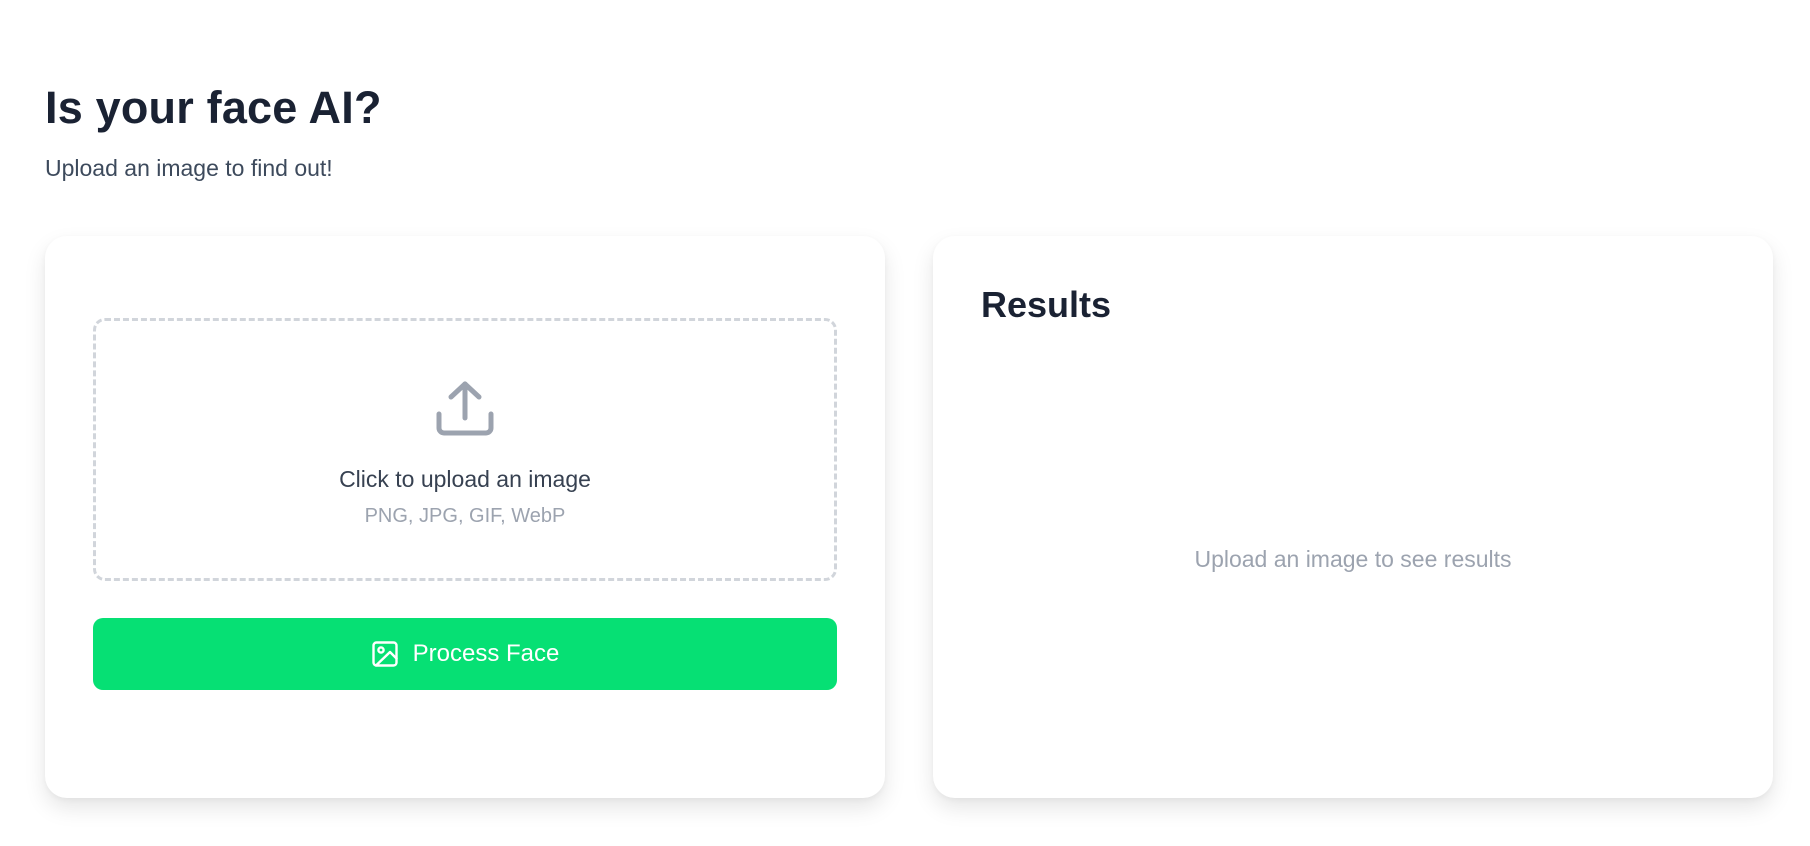 This screenshot has width=1810, height=846. What do you see at coordinates (465, 479) in the screenshot?
I see `upload-label: Click to upload an image` at bounding box center [465, 479].